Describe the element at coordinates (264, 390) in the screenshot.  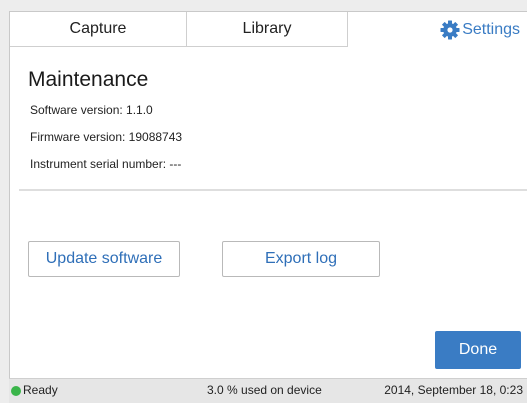
I see `storage-usage: 3.0 % used on device` at that location.